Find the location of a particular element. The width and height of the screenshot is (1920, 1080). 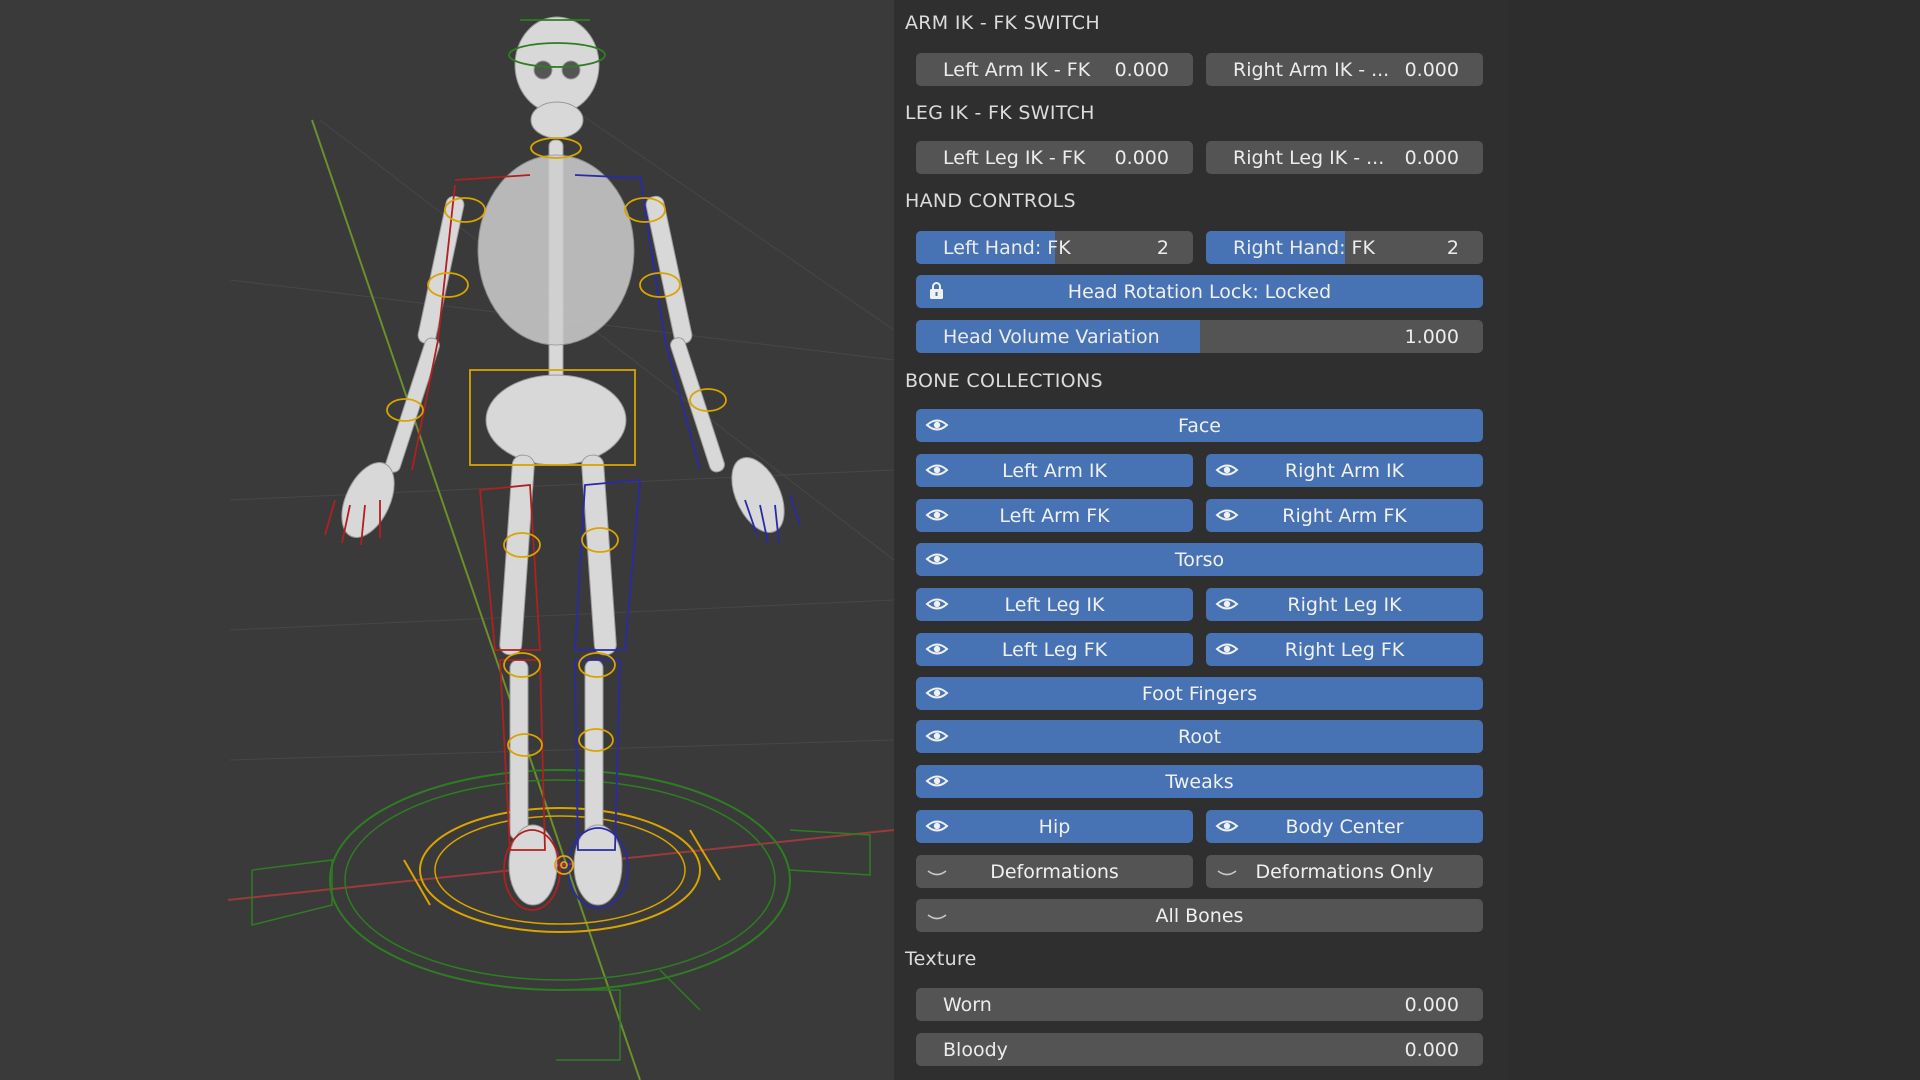

left-hand-value: 2 is located at coordinates (1162, 248).